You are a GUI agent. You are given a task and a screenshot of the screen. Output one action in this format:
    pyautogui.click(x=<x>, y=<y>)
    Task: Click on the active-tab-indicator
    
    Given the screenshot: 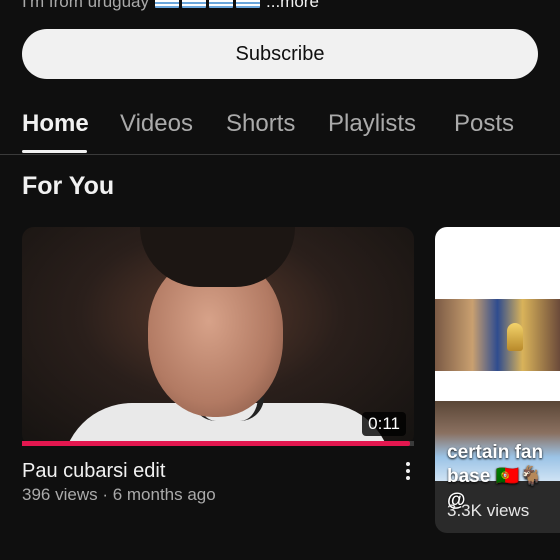 What is the action you would take?
    pyautogui.click(x=54, y=151)
    